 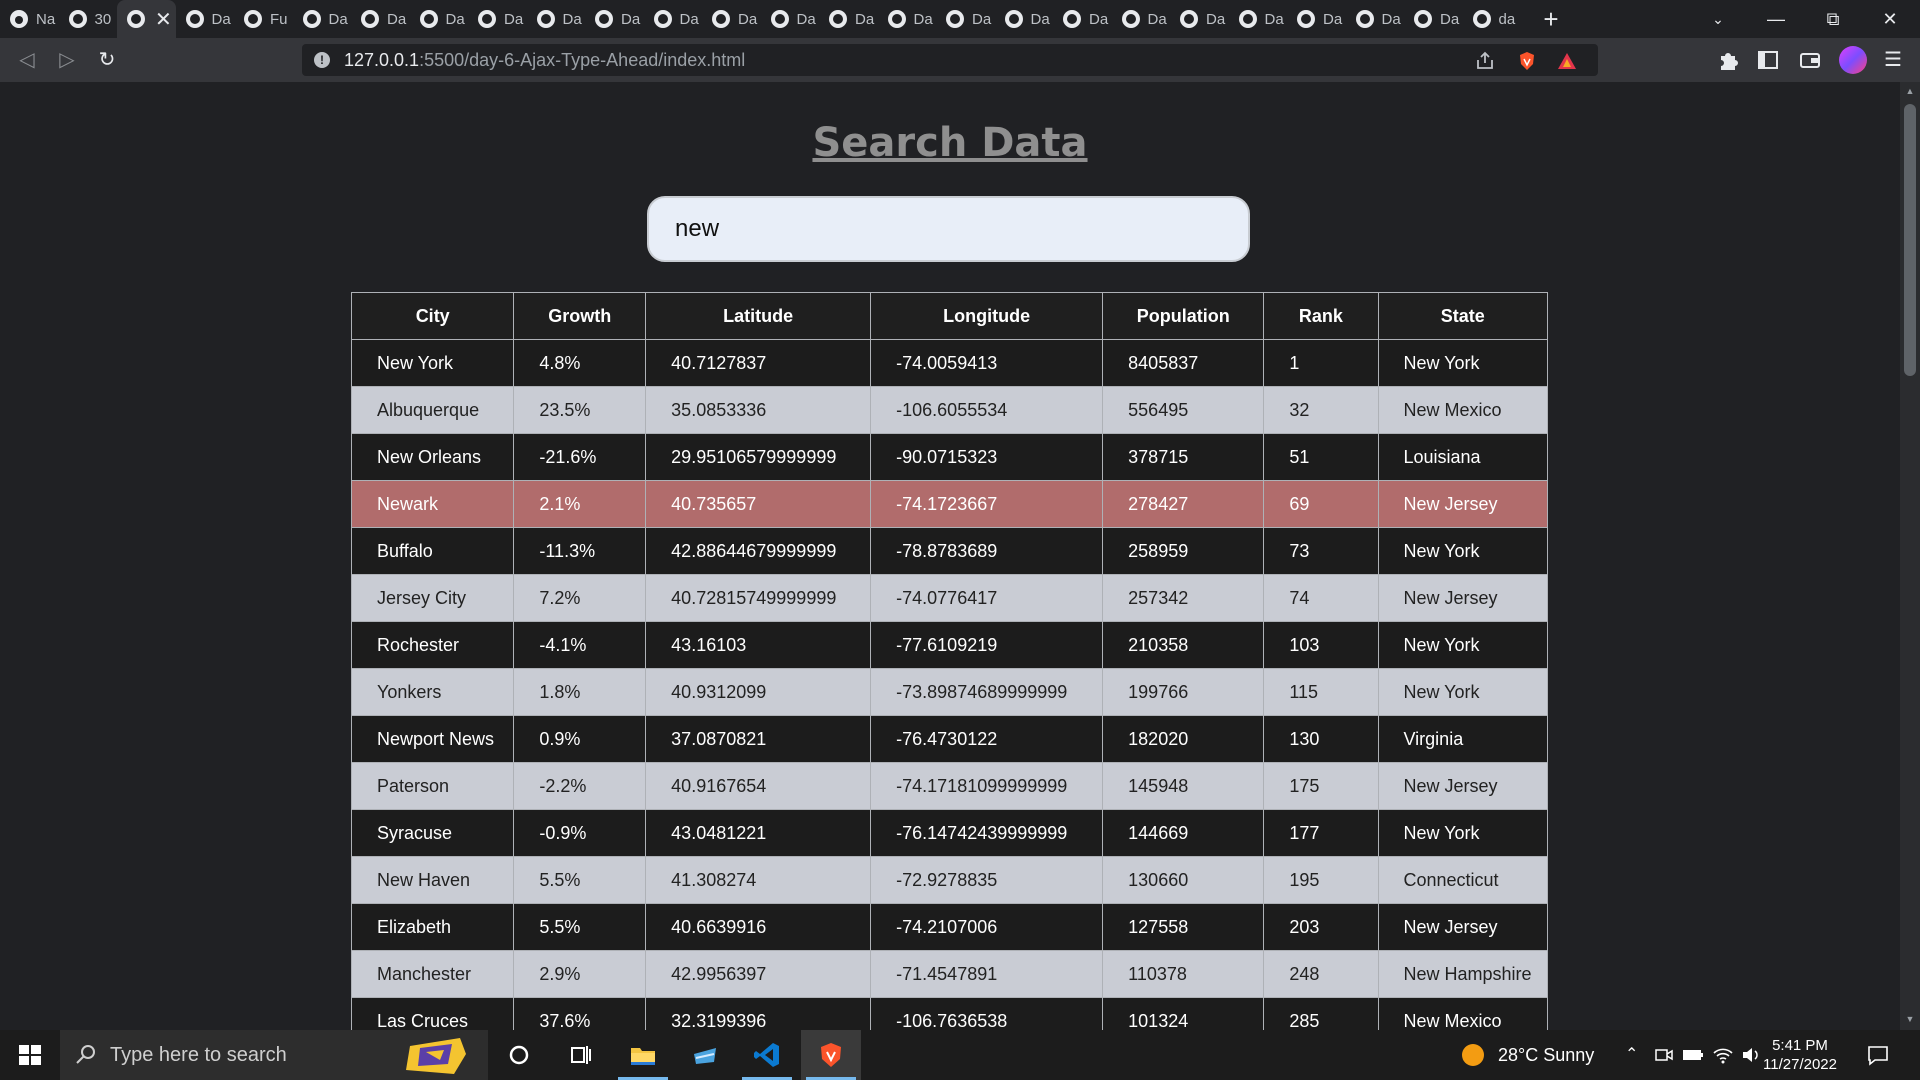 I want to click on page-scrollbar: ▲ ▼, so click(x=1910, y=556).